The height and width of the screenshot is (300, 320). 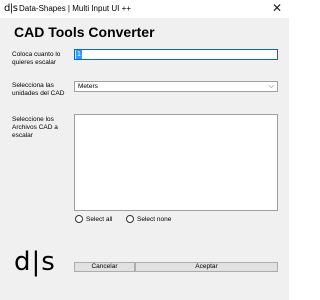 I want to click on files-label: Seleccione los Archivos CAD a escalar, so click(x=35, y=127).